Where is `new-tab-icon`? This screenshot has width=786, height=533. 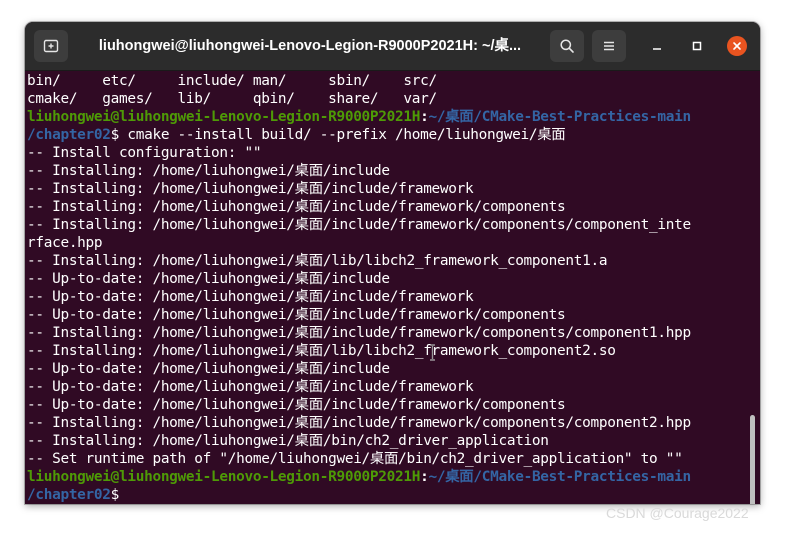
new-tab-icon is located at coordinates (51, 46).